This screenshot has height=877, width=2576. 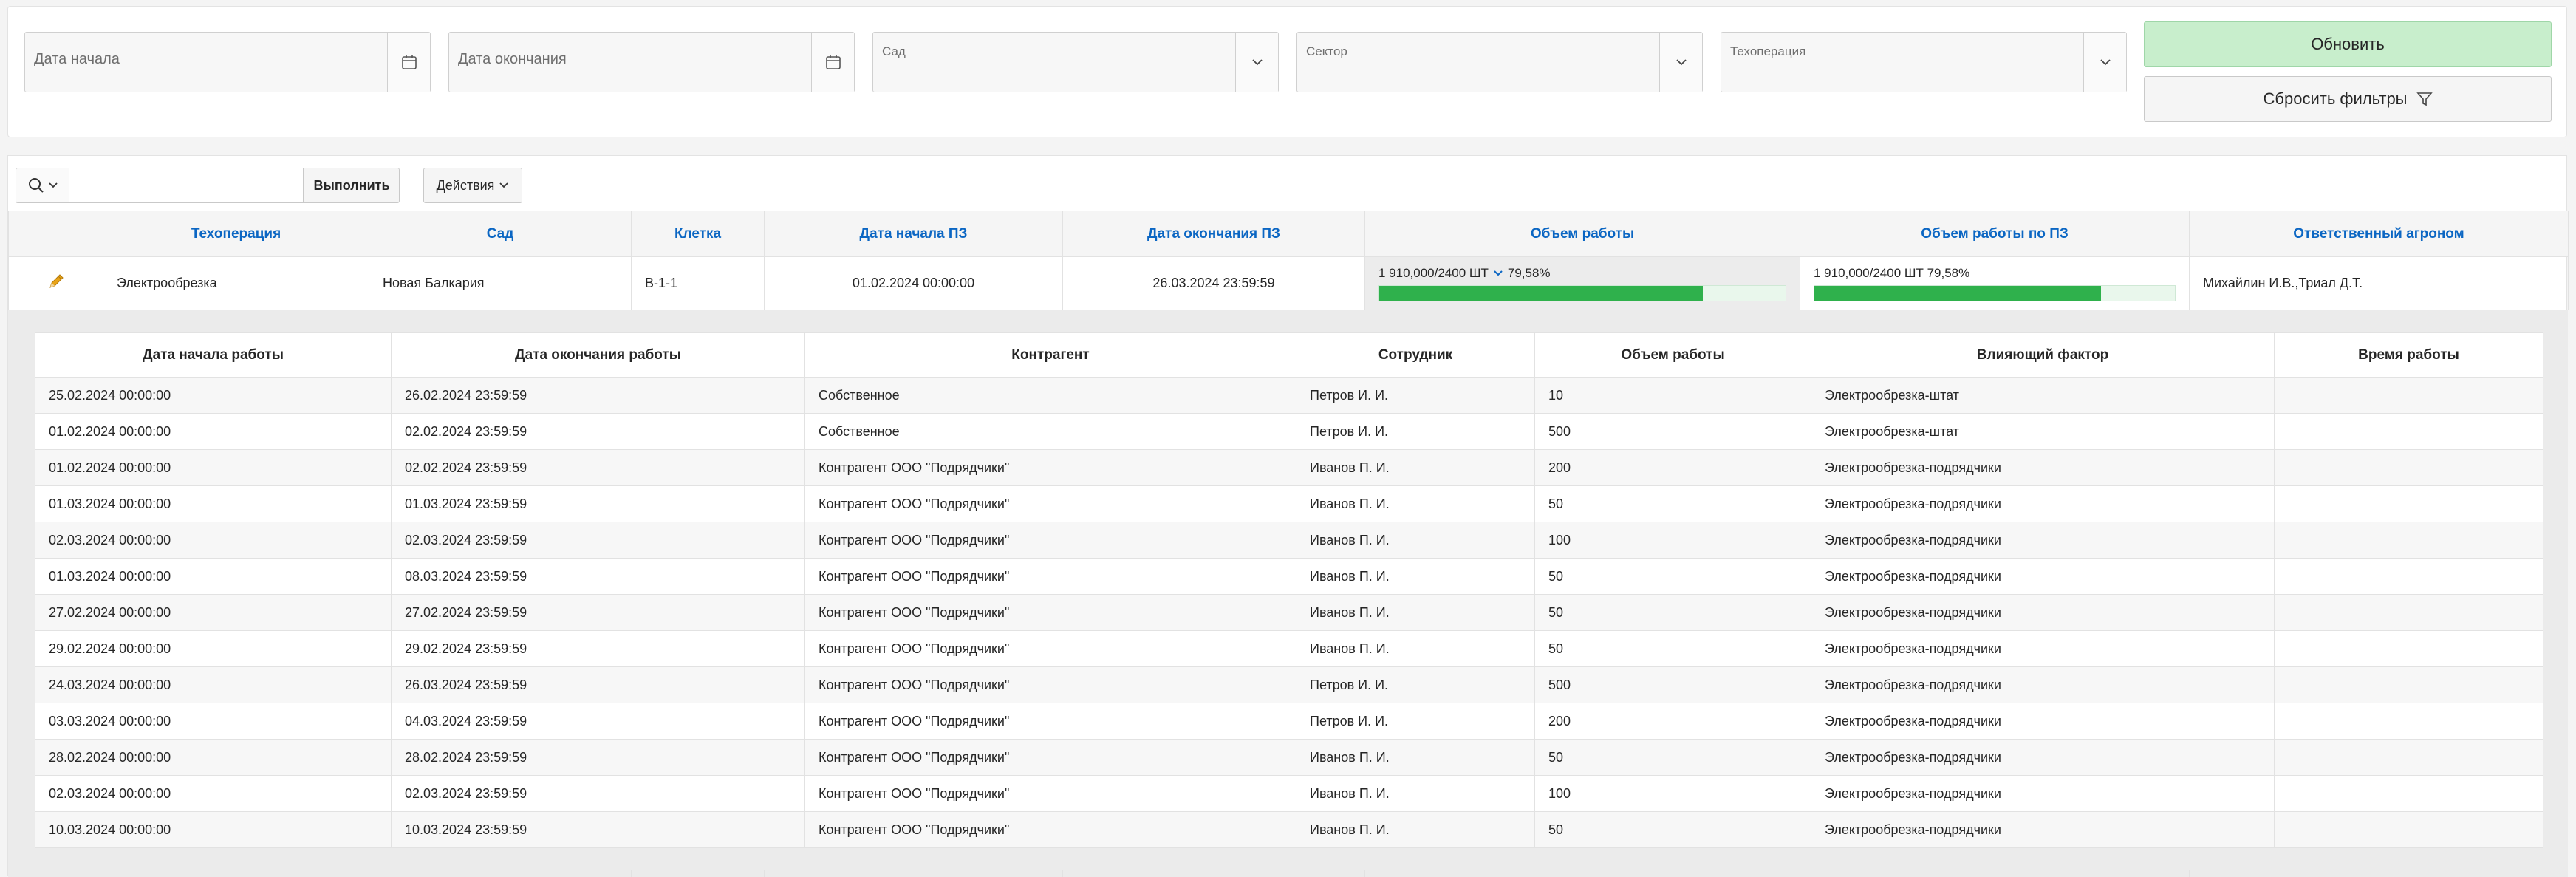 I want to click on detail-factor: Электрообрезка-штат, so click(x=2043, y=396).